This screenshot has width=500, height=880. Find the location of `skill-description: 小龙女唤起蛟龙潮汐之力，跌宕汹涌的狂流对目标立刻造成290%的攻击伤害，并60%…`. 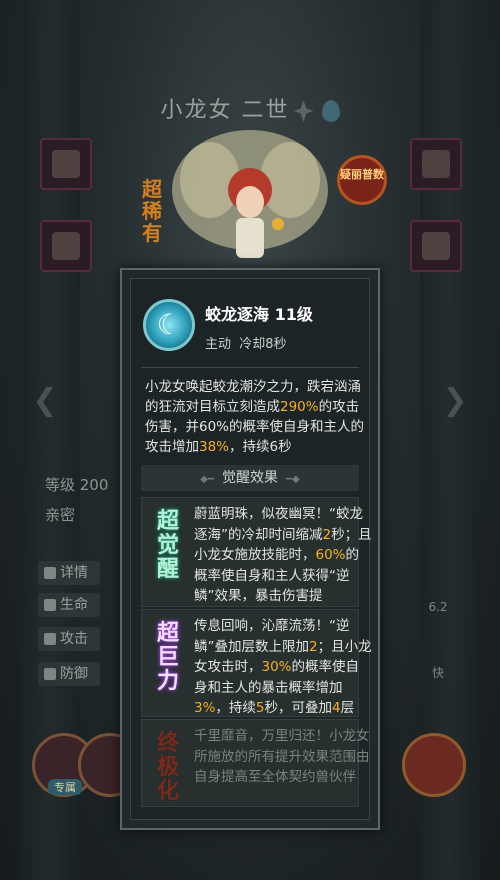

skill-description: 小龙女唤起蛟龙潮汐之力，跌宕汹涌的狂流对目标立刻造成290%的攻击伤害，并60%… is located at coordinates (255, 417).